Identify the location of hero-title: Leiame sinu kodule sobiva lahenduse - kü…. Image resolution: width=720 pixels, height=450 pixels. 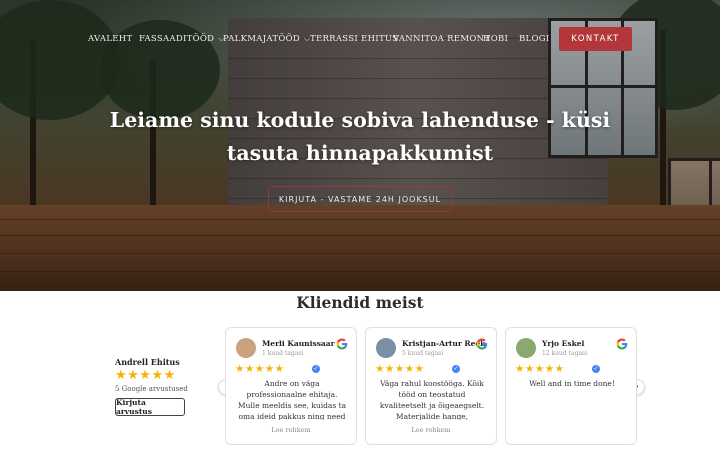
(360, 136).